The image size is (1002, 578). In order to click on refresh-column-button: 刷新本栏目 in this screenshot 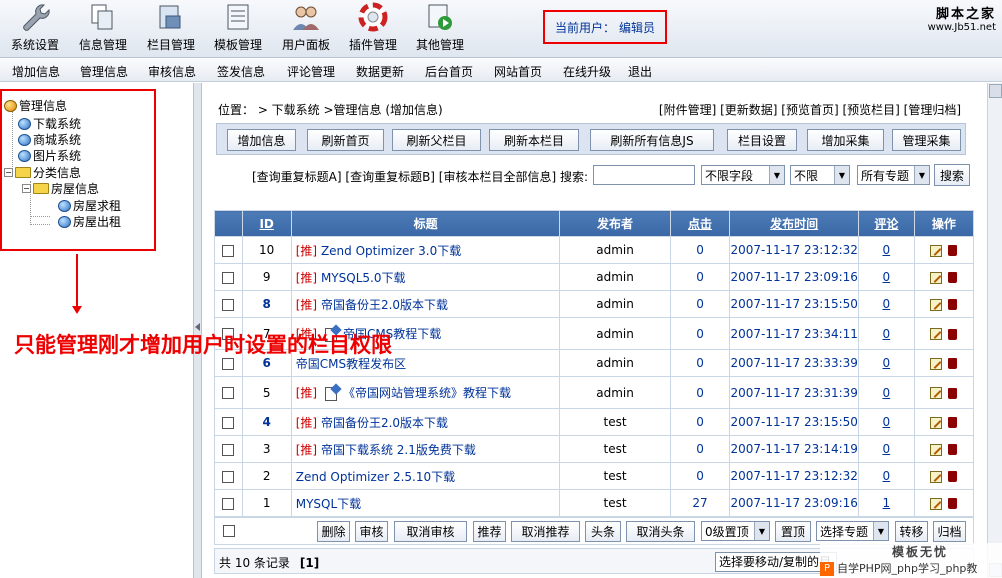, I will do `click(534, 140)`.